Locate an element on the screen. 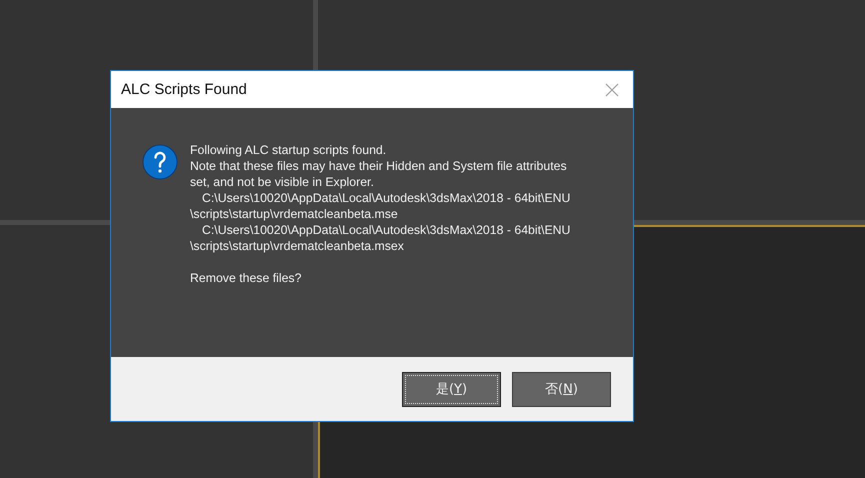 The height and width of the screenshot is (478, 865). message-line: \scripts\startup\vrdematcleanbeta.mse is located at coordinates (294, 214).